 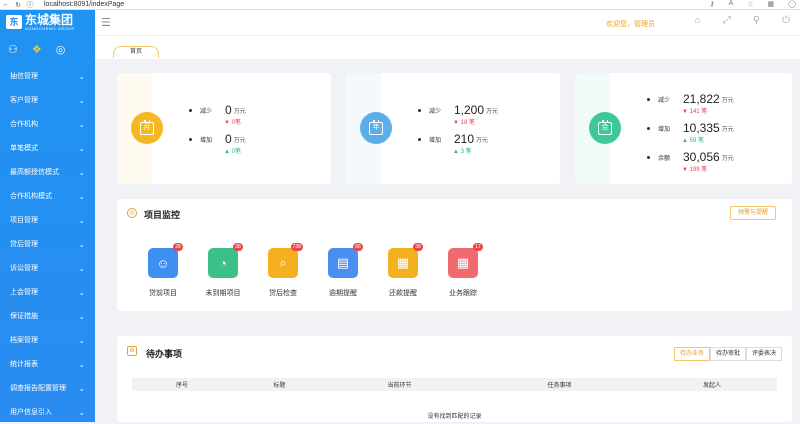 What do you see at coordinates (24, 148) in the screenshot?
I see `sidebar-item-label: 单笔模式` at bounding box center [24, 148].